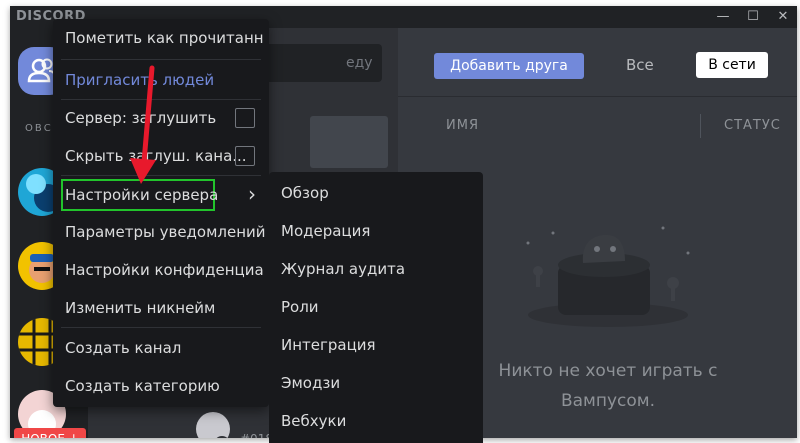 This screenshot has height=443, width=800. I want to click on arrow-head-icon, so click(143, 171).